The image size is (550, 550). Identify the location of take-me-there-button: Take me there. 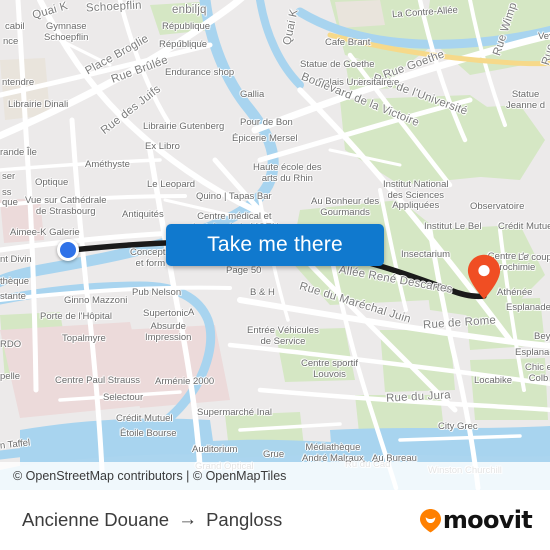
(275, 245).